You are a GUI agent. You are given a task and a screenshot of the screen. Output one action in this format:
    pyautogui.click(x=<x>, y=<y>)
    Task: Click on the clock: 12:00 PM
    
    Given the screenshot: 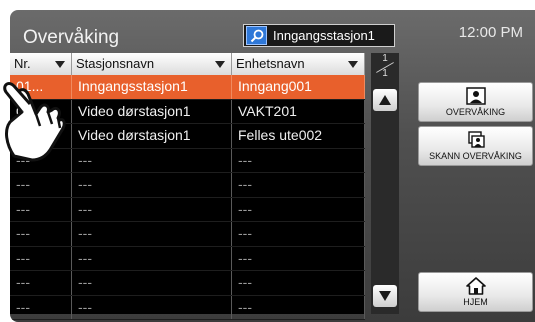 What is the action you would take?
    pyautogui.click(x=490, y=32)
    